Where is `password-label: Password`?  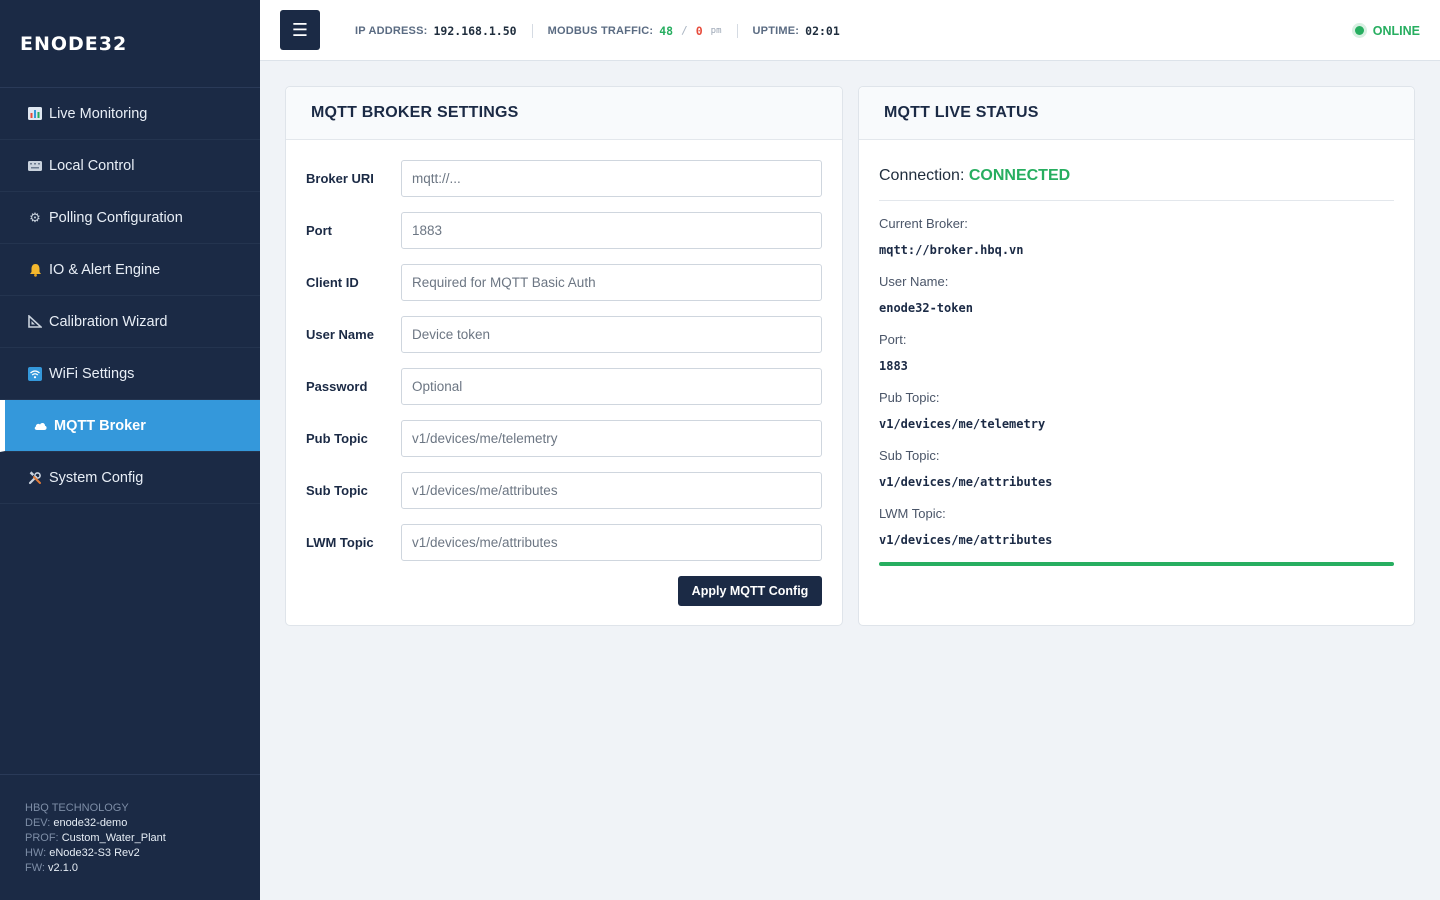 password-label: Password is located at coordinates (337, 386).